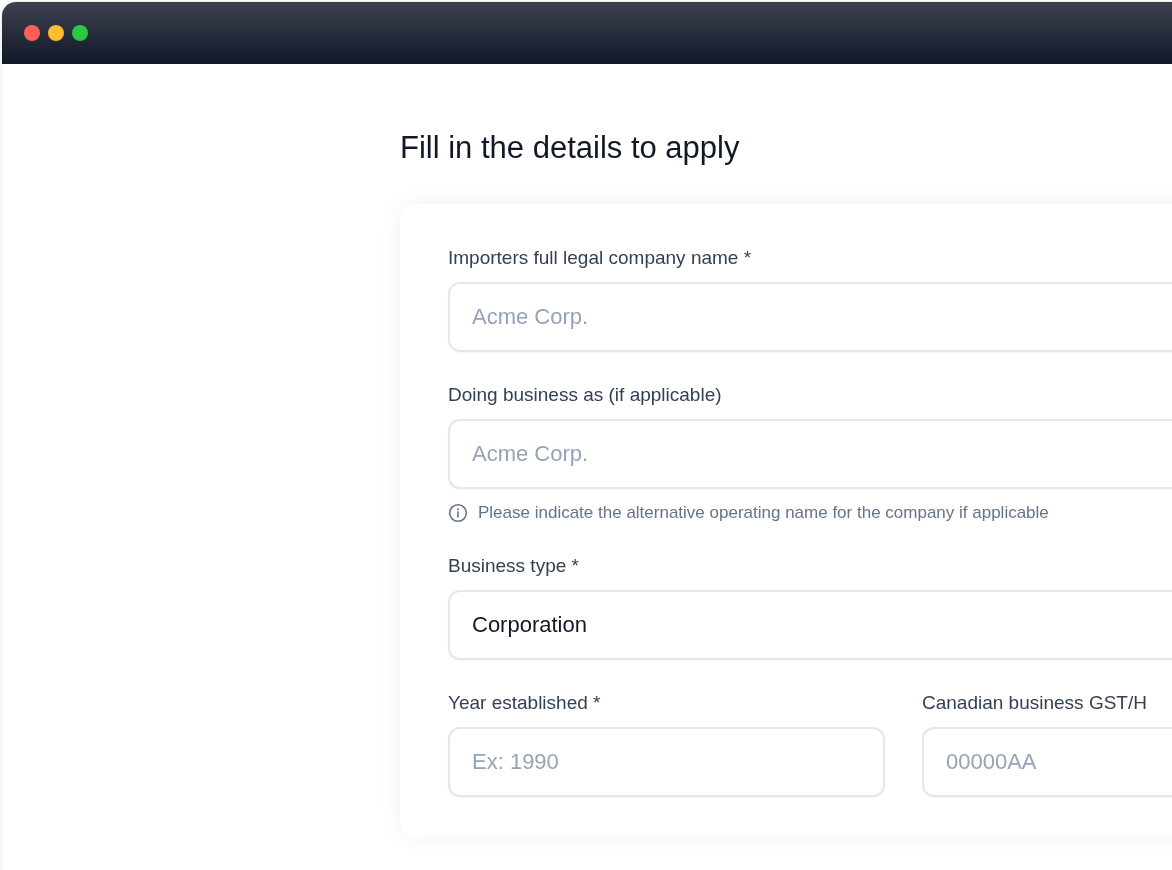 This screenshot has width=1172, height=870. What do you see at coordinates (513, 566) in the screenshot?
I see `field-label: Business type *` at bounding box center [513, 566].